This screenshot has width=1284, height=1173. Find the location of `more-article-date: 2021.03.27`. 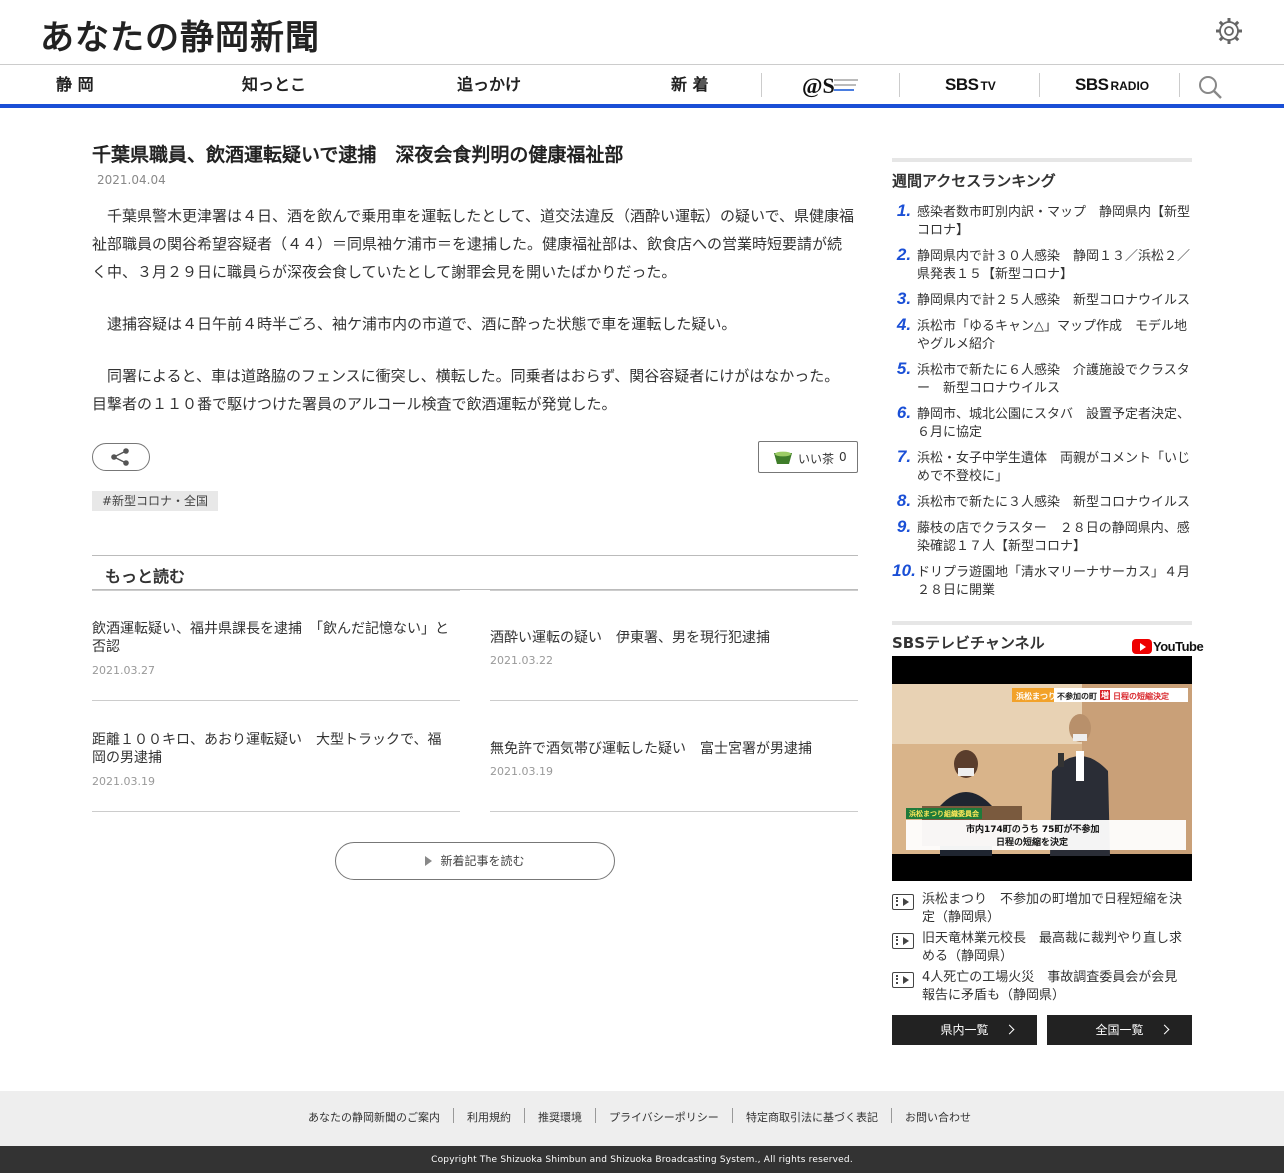

more-article-date: 2021.03.27 is located at coordinates (123, 670).